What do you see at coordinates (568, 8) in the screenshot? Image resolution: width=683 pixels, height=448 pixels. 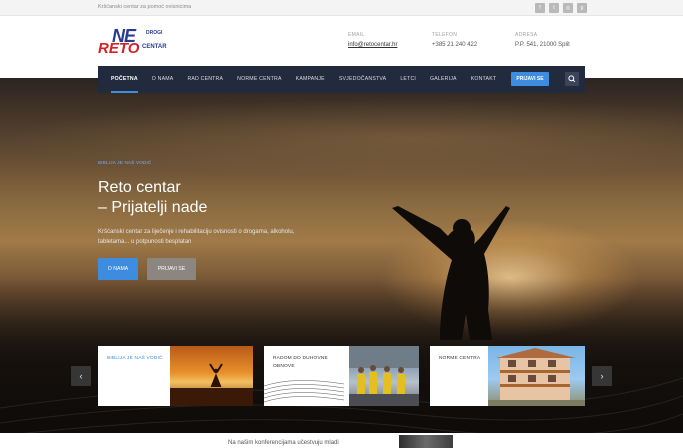 I see `instagram-icon: ◎` at bounding box center [568, 8].